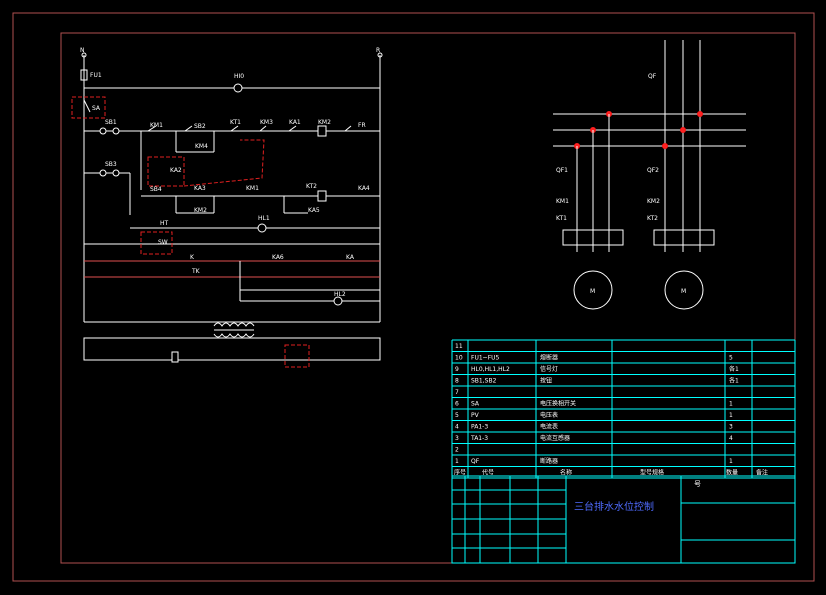  I want to click on ka1-label: KA1, so click(295, 122).